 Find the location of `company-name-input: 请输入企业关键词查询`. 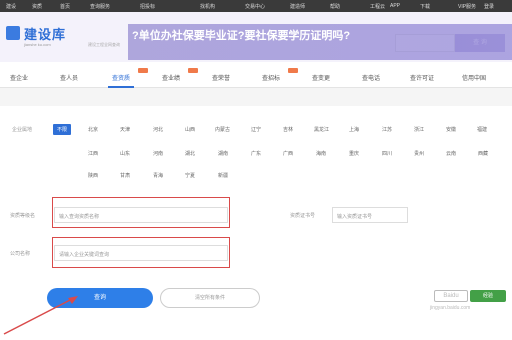

company-name-input: 请输入企业关键词查询 is located at coordinates (141, 253).